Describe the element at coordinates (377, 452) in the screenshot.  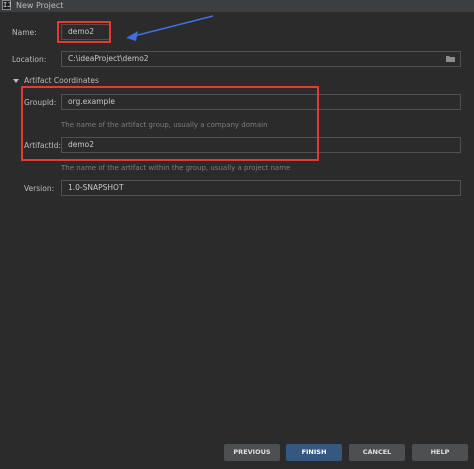
I see `cancel-button: CANCEL` at that location.